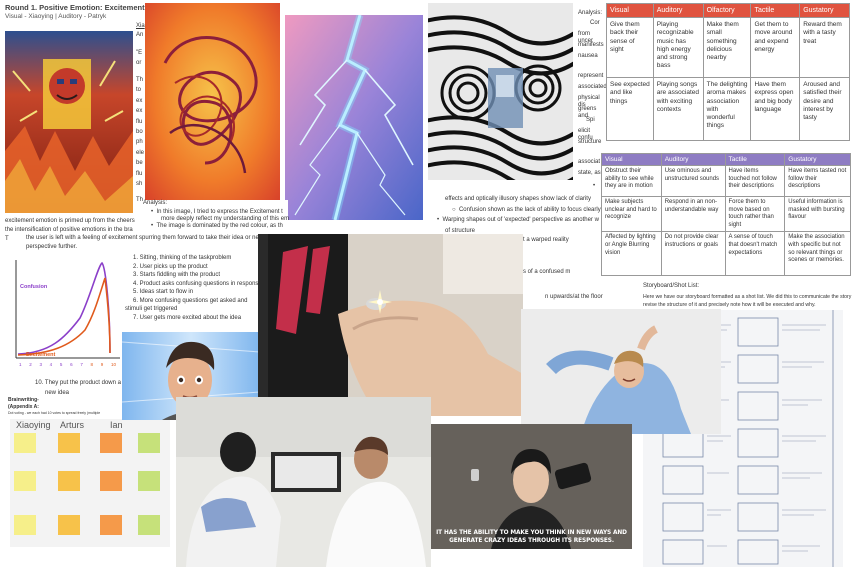  What do you see at coordinates (139, 63) in the screenshot?
I see `quote-fragment: or` at bounding box center [139, 63].